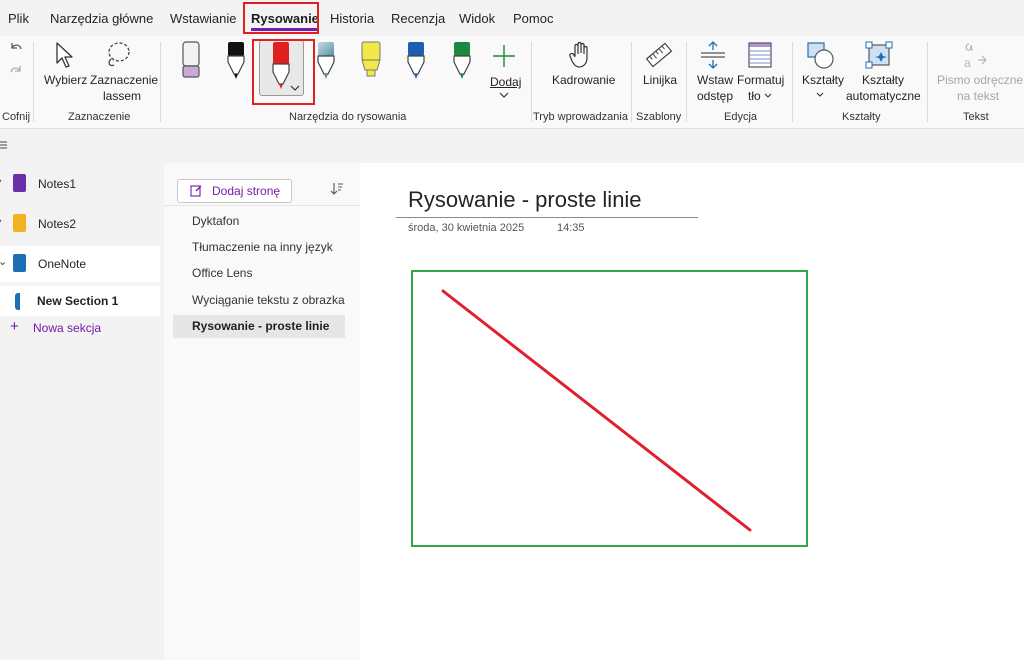  I want to click on page-item: Wyciąganie tekstu z obrazka, so click(259, 300).